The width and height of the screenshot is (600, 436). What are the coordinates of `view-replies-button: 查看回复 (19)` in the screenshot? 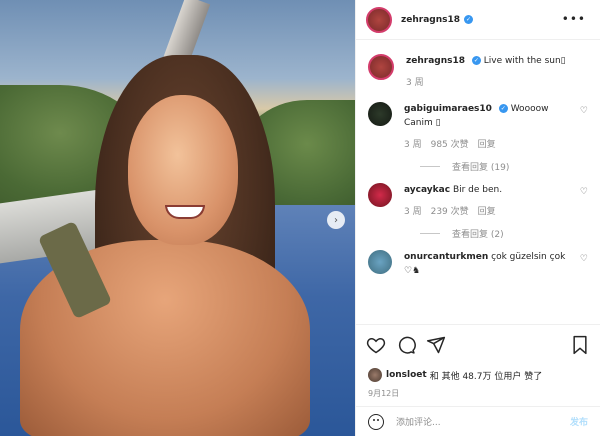 It's located at (504, 166).